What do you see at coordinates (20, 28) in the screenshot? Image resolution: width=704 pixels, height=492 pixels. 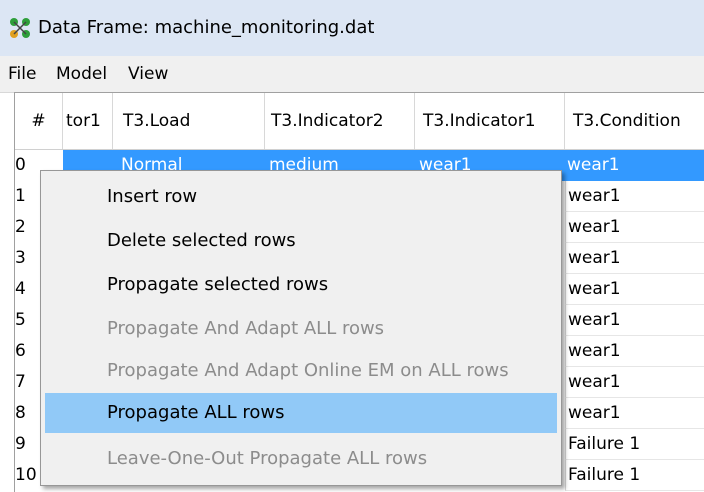 I see `bayes-network-app-icon` at bounding box center [20, 28].